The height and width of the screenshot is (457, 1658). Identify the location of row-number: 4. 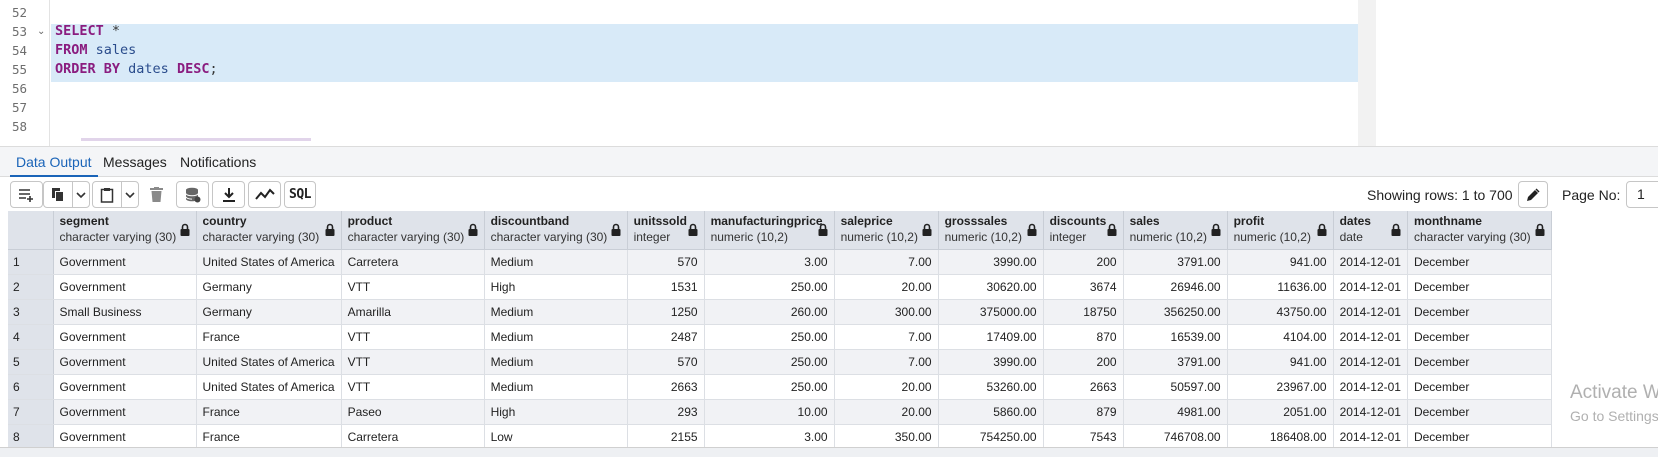
(31, 337).